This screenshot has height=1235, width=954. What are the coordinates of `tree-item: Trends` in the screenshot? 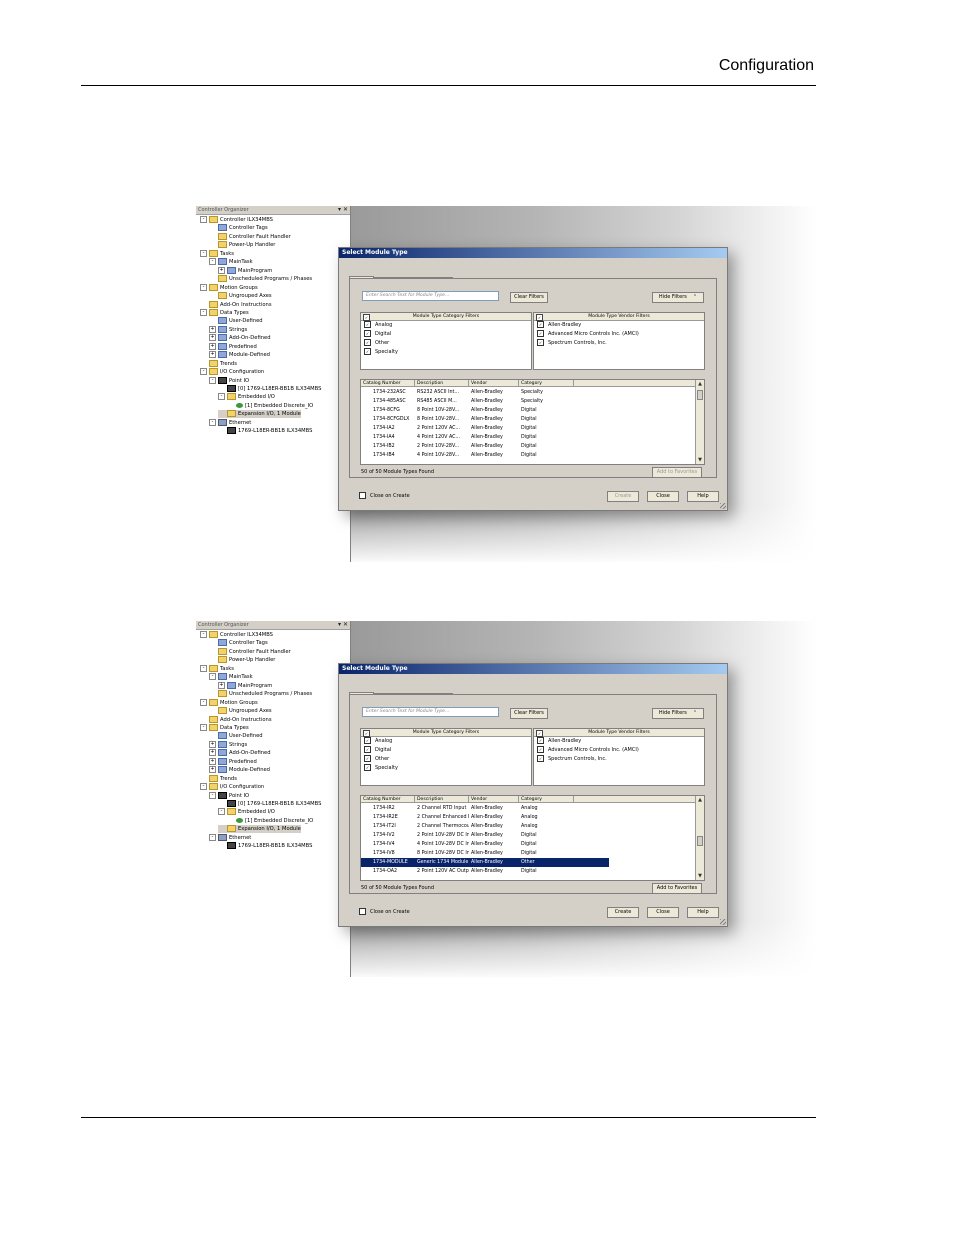 It's located at (218, 778).